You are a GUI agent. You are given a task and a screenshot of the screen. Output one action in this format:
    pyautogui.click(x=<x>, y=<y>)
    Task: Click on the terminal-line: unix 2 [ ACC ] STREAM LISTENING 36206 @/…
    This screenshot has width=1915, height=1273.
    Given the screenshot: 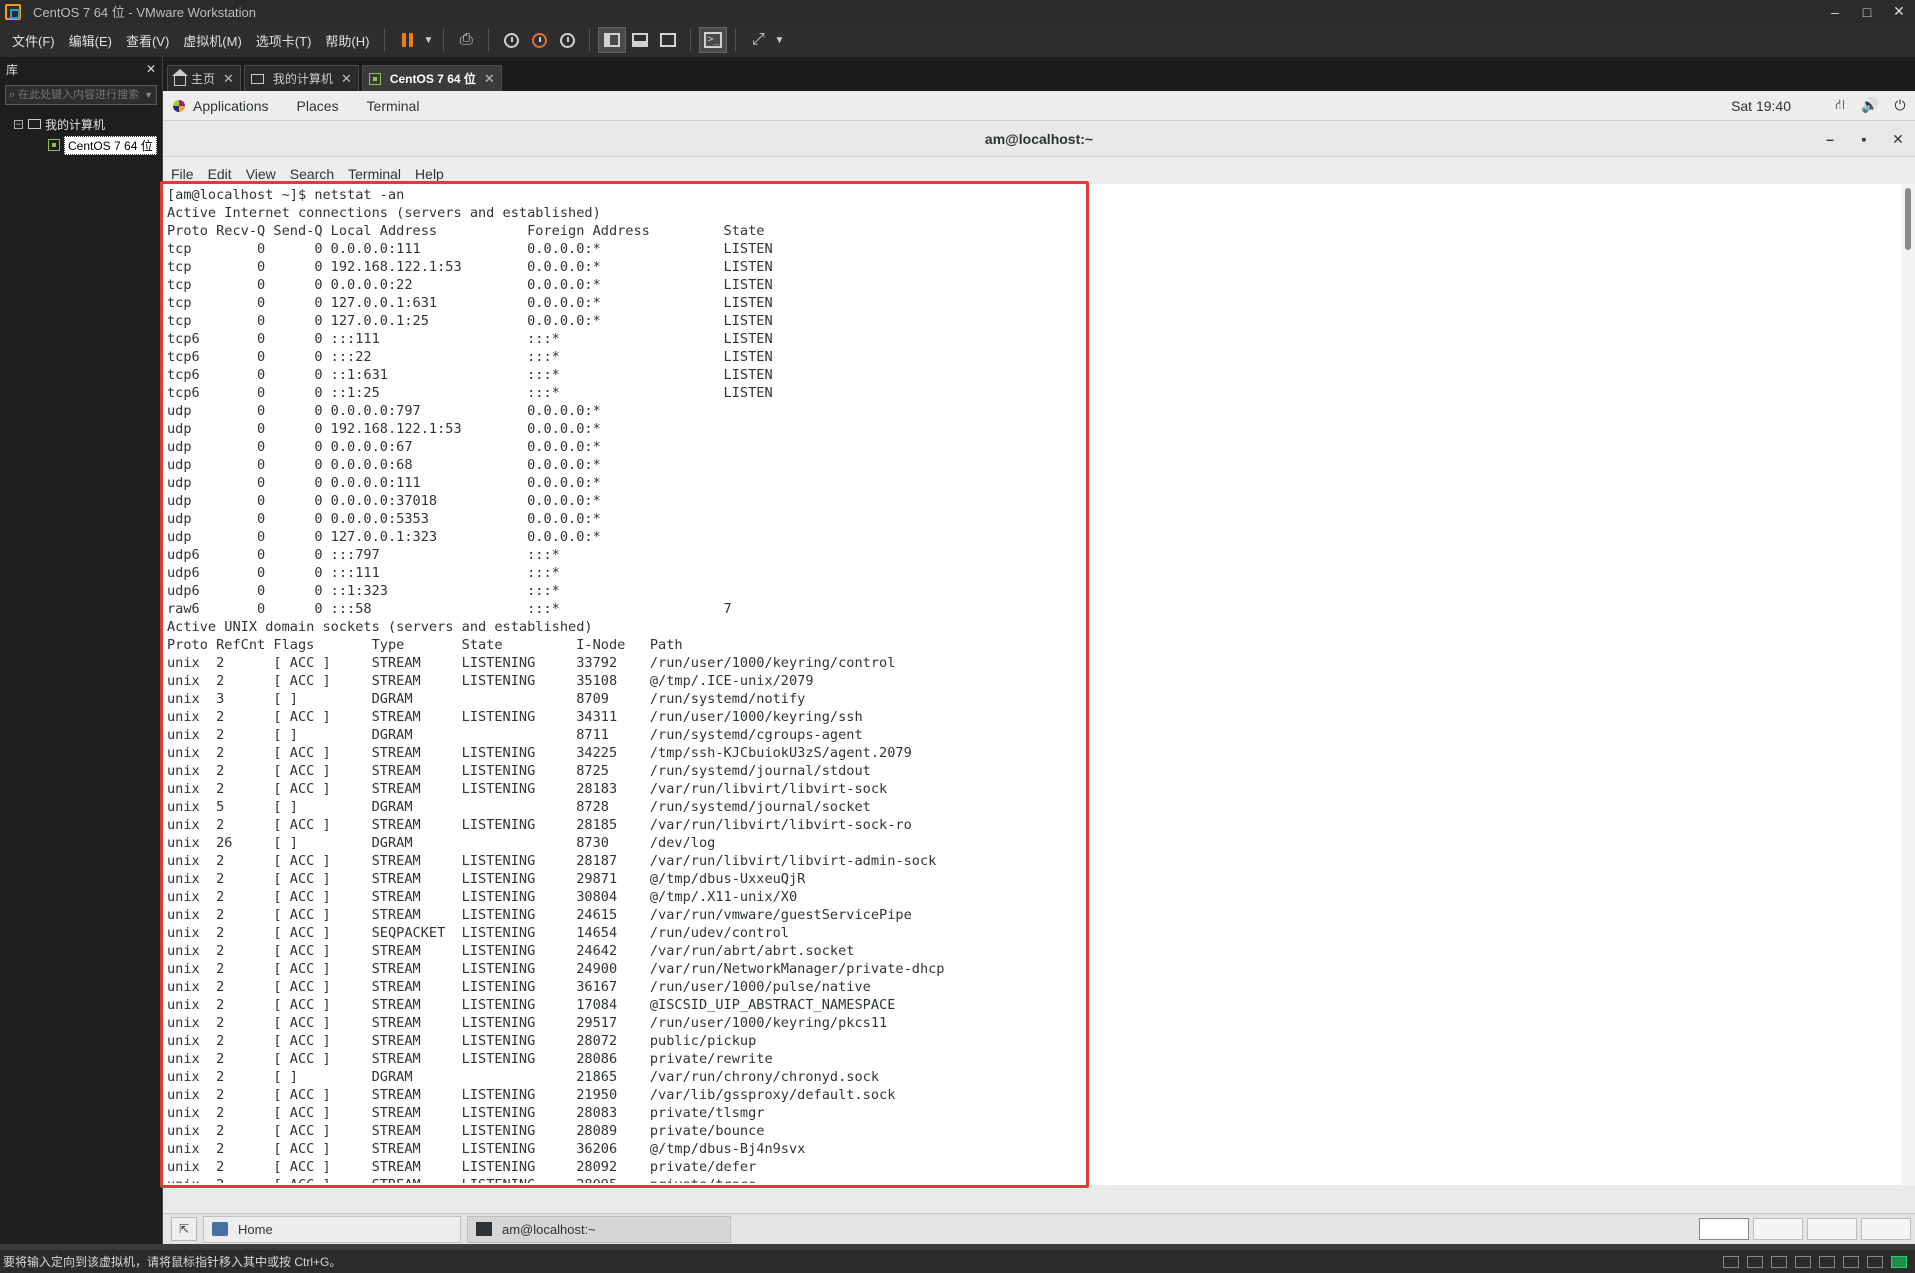 What is the action you would take?
    pyautogui.click(x=486, y=1149)
    